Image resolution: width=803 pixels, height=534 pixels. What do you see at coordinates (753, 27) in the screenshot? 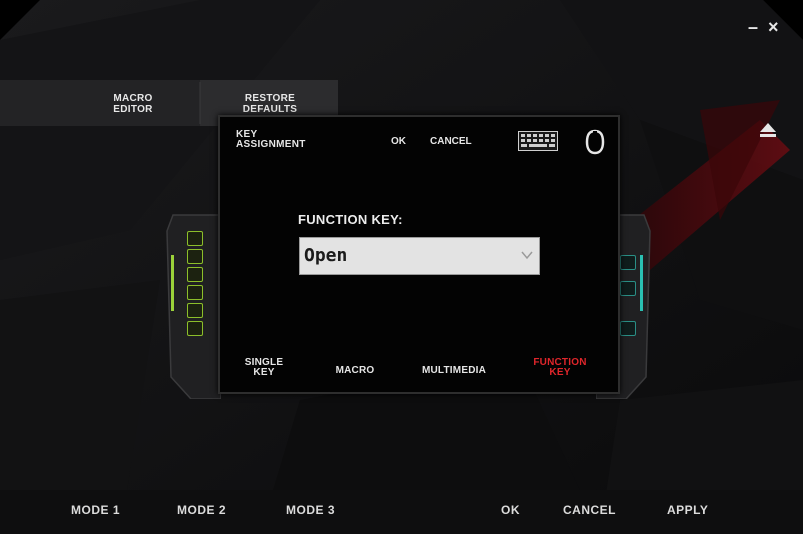
I see `minimize-button: –` at bounding box center [753, 27].